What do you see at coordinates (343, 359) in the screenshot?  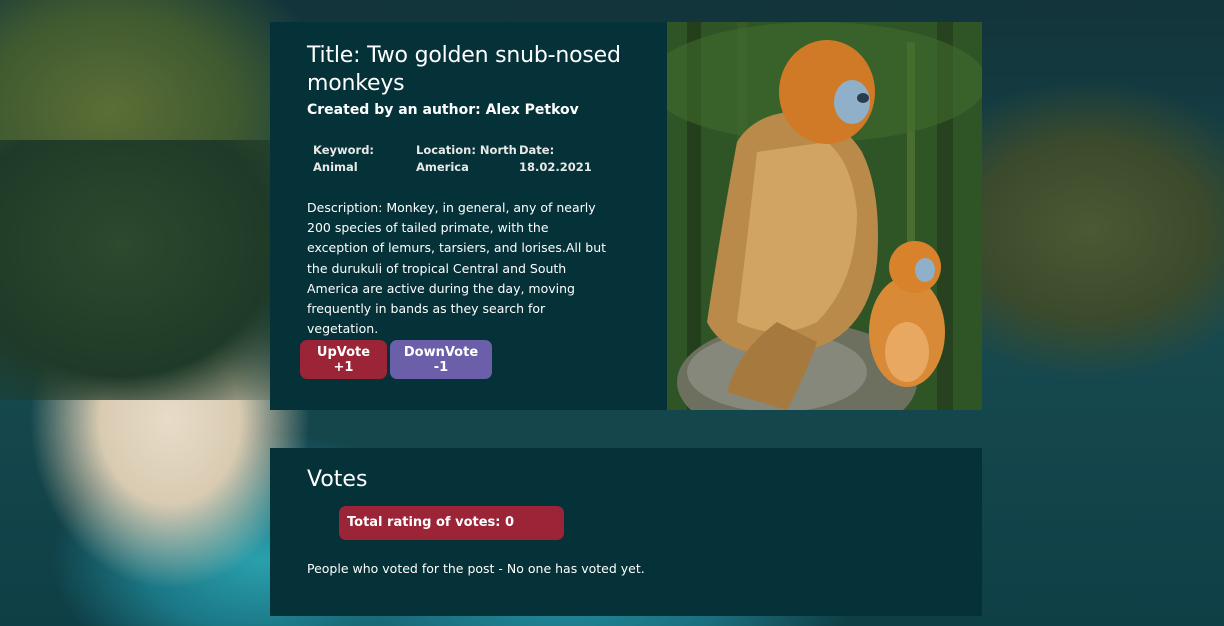 I see `upvote-button: UpVote +1` at bounding box center [343, 359].